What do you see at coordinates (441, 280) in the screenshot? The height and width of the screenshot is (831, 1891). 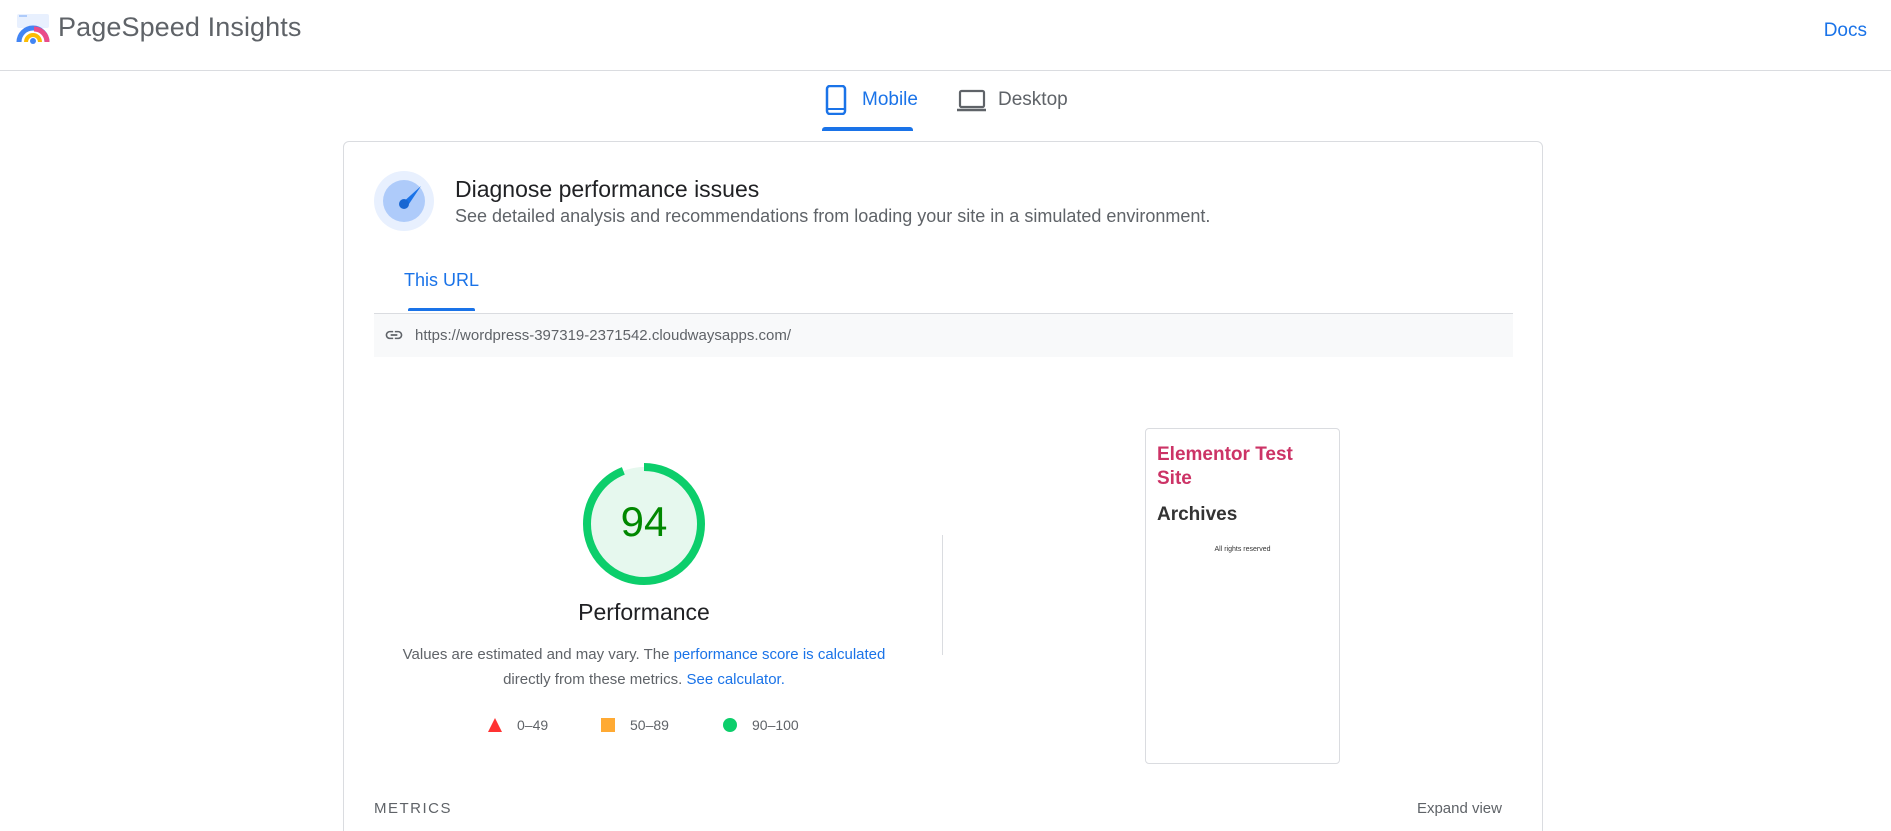 I see `tab-this-url: This URL` at bounding box center [441, 280].